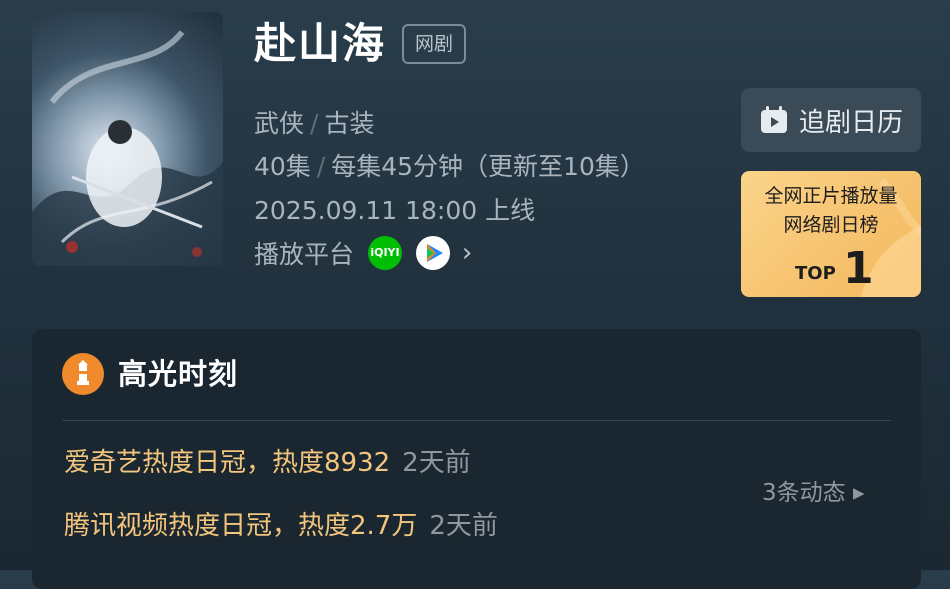 This screenshot has height=589, width=950. What do you see at coordinates (227, 463) in the screenshot?
I see `news-text: 爱奇艺热度日冠，热度8932` at bounding box center [227, 463].